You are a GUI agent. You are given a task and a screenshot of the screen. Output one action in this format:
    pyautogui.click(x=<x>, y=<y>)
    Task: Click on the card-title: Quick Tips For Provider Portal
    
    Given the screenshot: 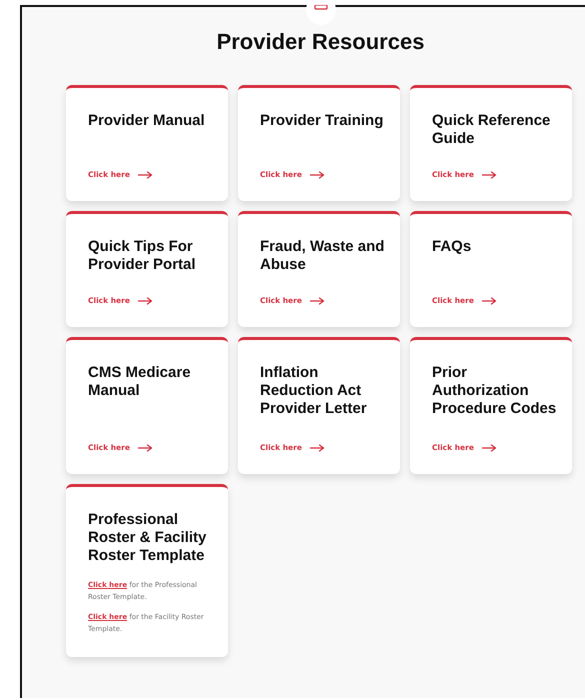 What is the action you would take?
    pyautogui.click(x=142, y=256)
    